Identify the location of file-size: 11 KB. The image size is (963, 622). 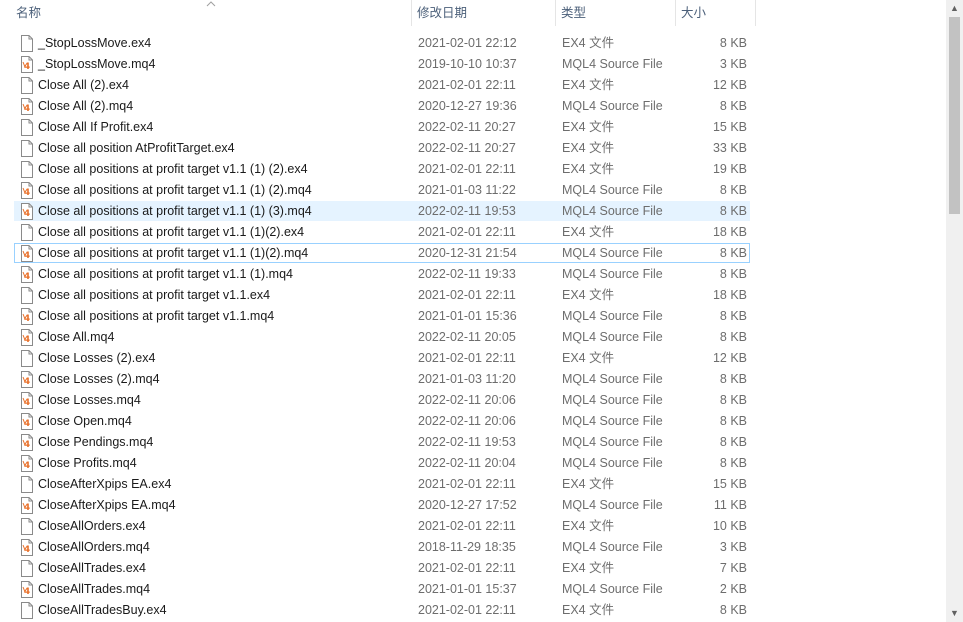
(730, 505).